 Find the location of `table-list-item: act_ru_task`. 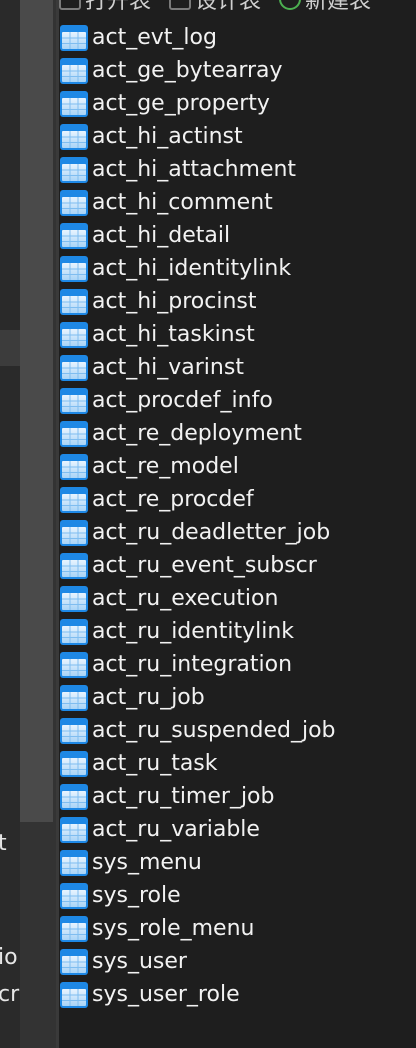

table-list-item: act_ru_task is located at coordinates (237, 763).